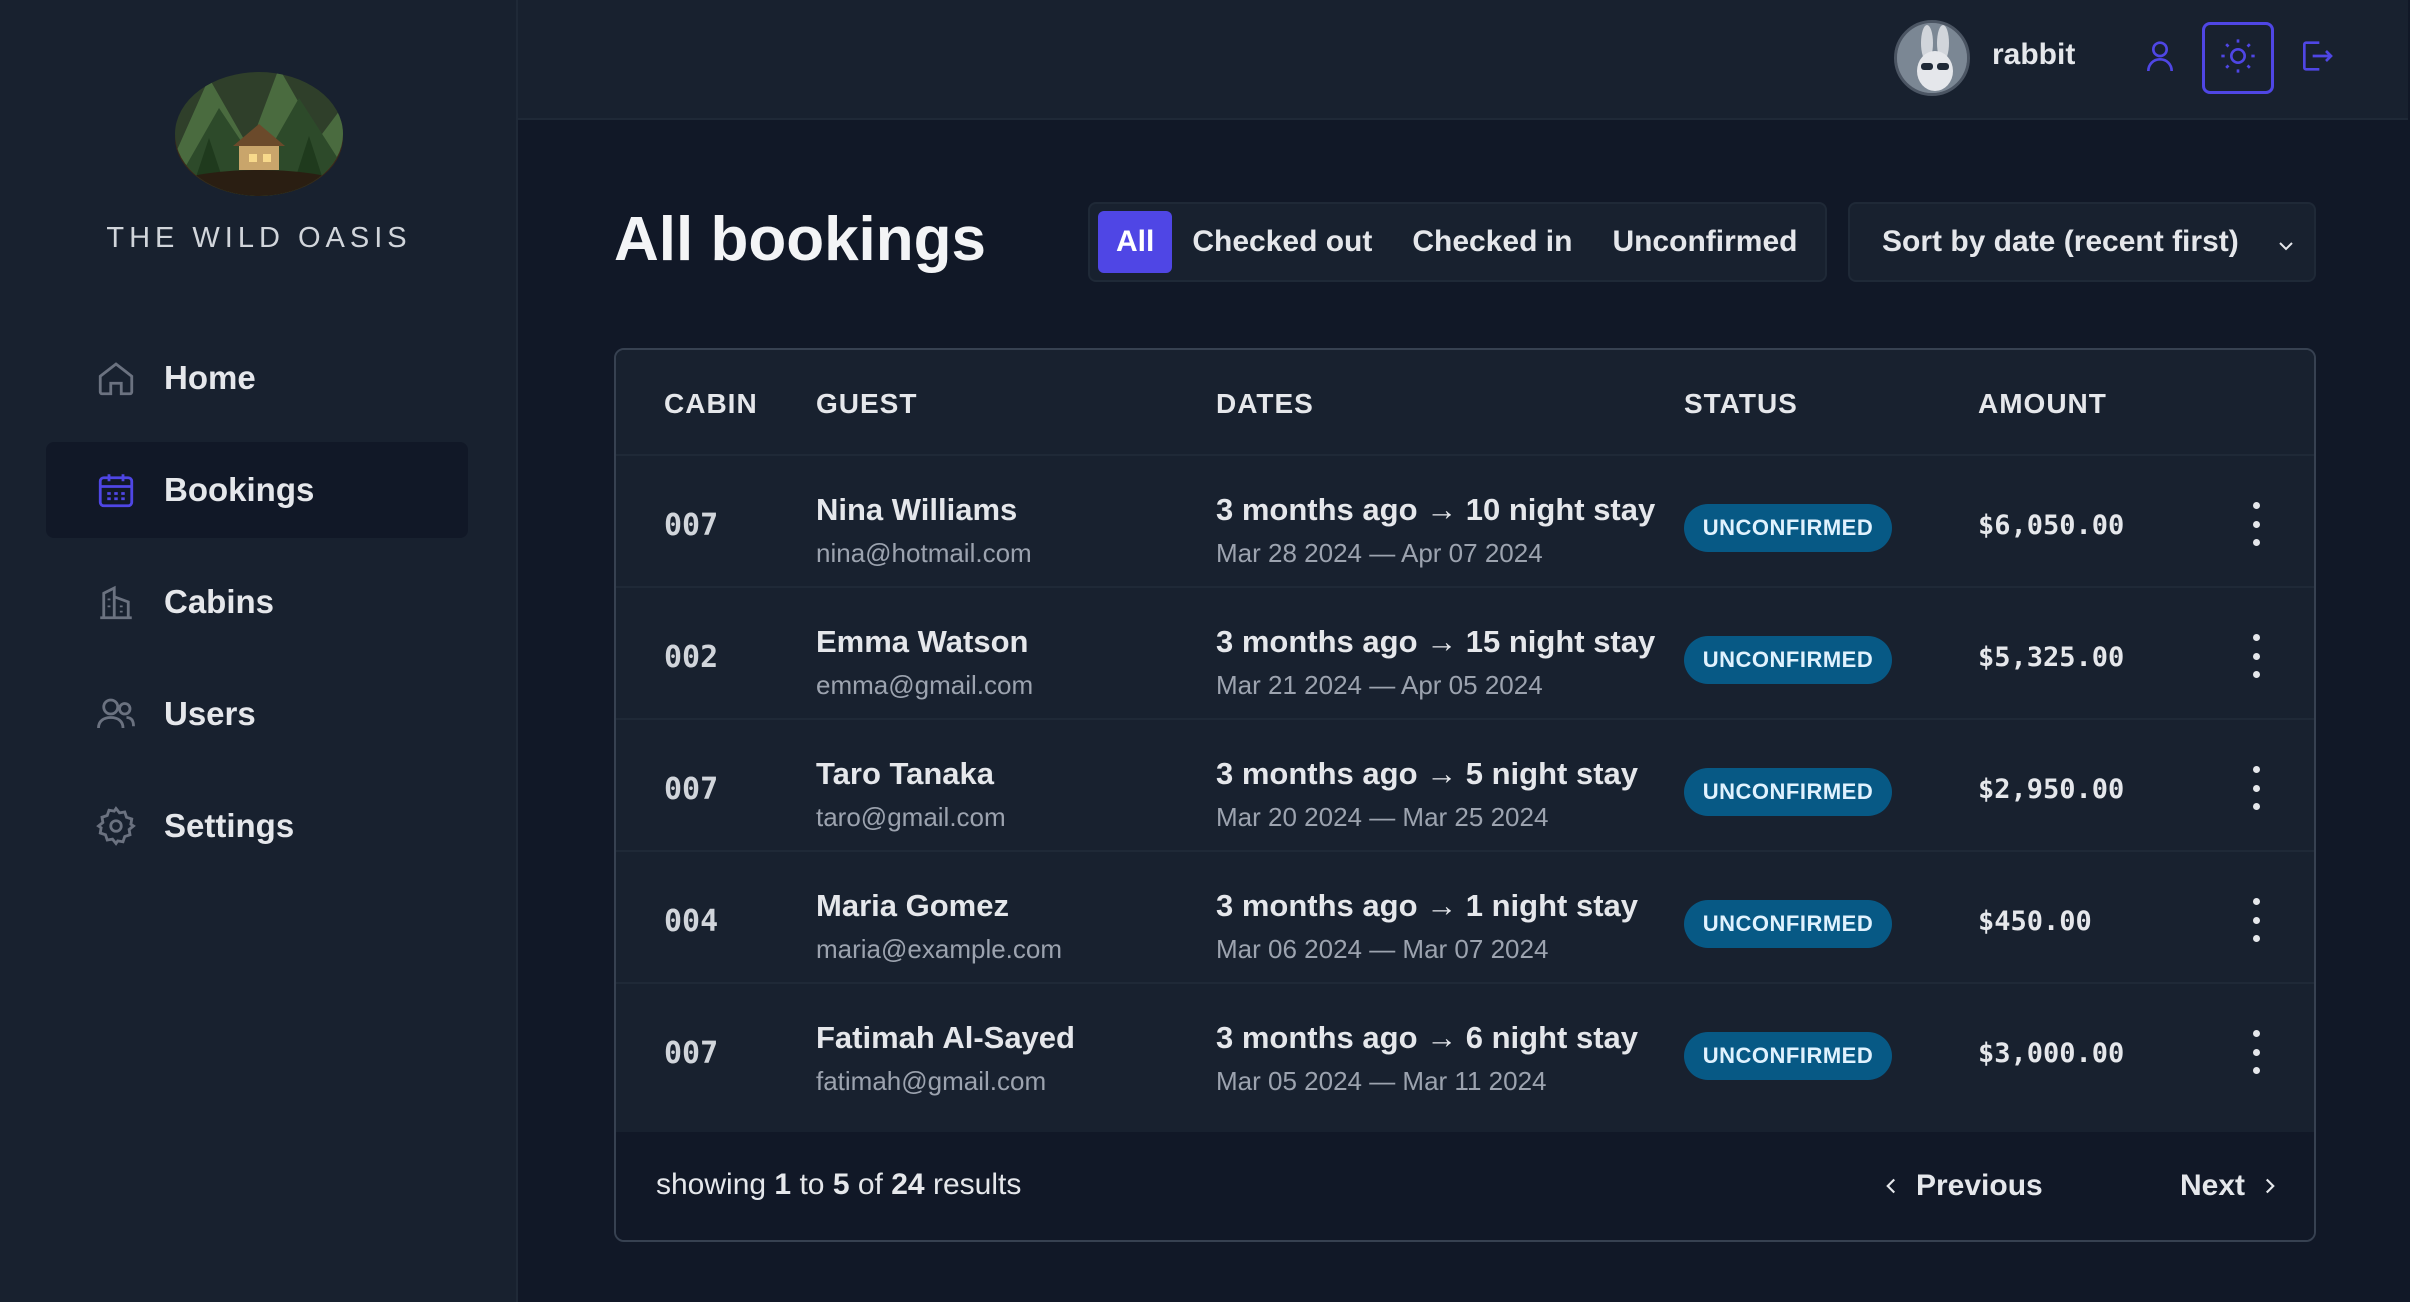  What do you see at coordinates (783, 1184) in the screenshot?
I see `results-from: 1` at bounding box center [783, 1184].